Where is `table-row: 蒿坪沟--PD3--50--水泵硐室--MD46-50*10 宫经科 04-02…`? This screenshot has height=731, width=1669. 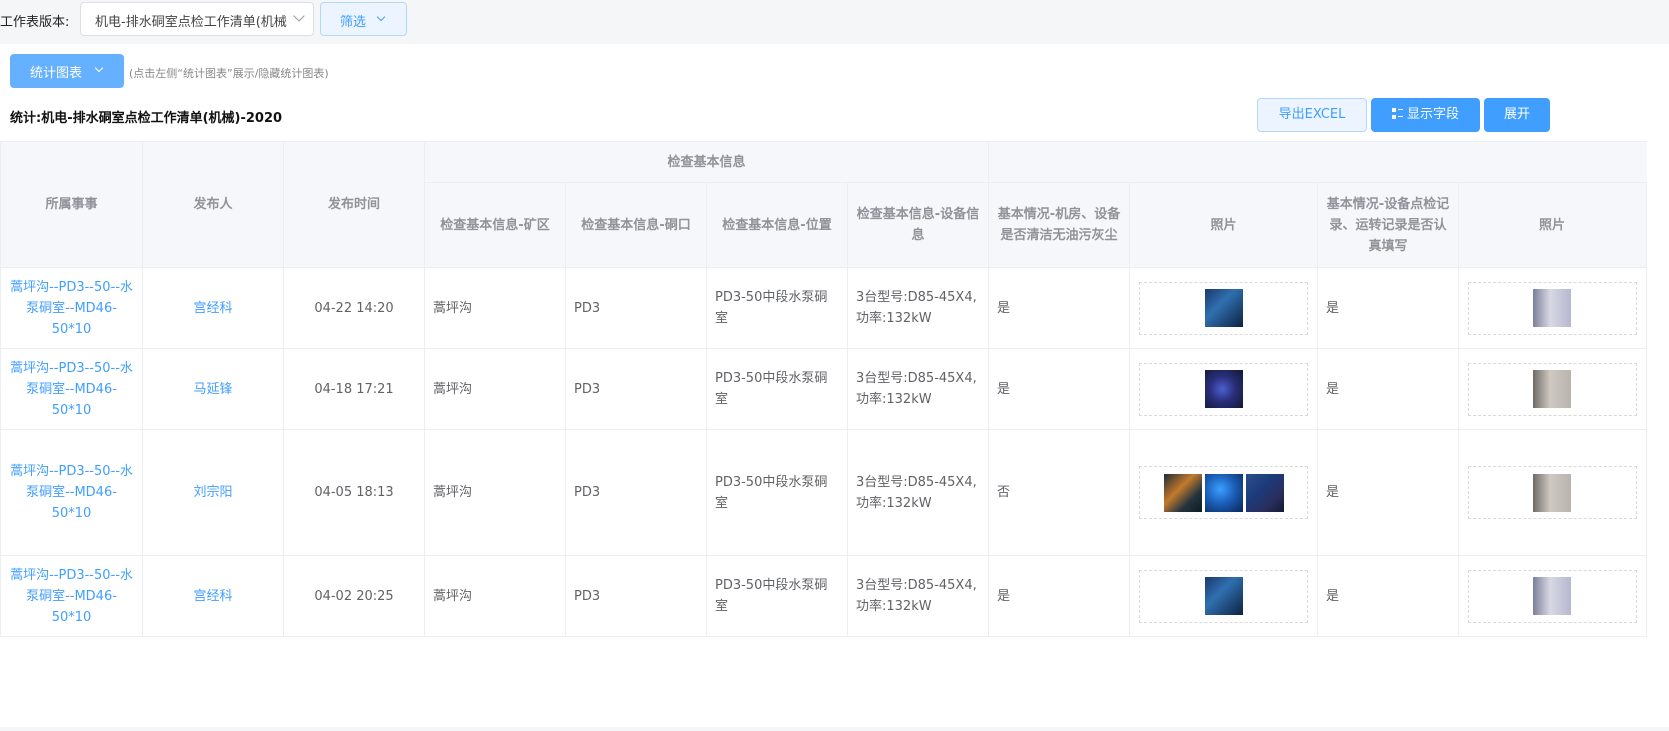
table-row: 蒿坪沟--PD3--50--水泵硐室--MD46-50*10 宫经科 04-02… is located at coordinates (823, 596).